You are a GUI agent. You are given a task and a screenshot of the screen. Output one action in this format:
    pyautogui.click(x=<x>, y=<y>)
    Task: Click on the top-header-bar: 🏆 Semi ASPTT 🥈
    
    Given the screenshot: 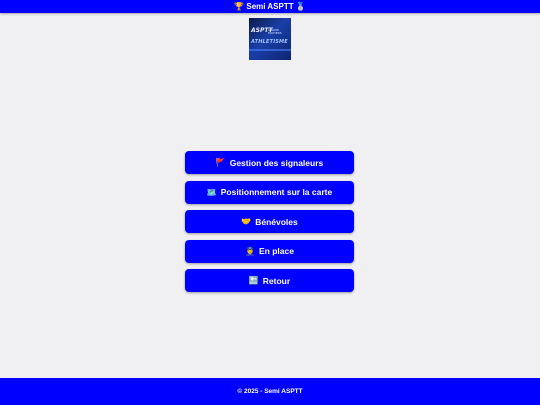 What is the action you would take?
    pyautogui.click(x=270, y=6)
    